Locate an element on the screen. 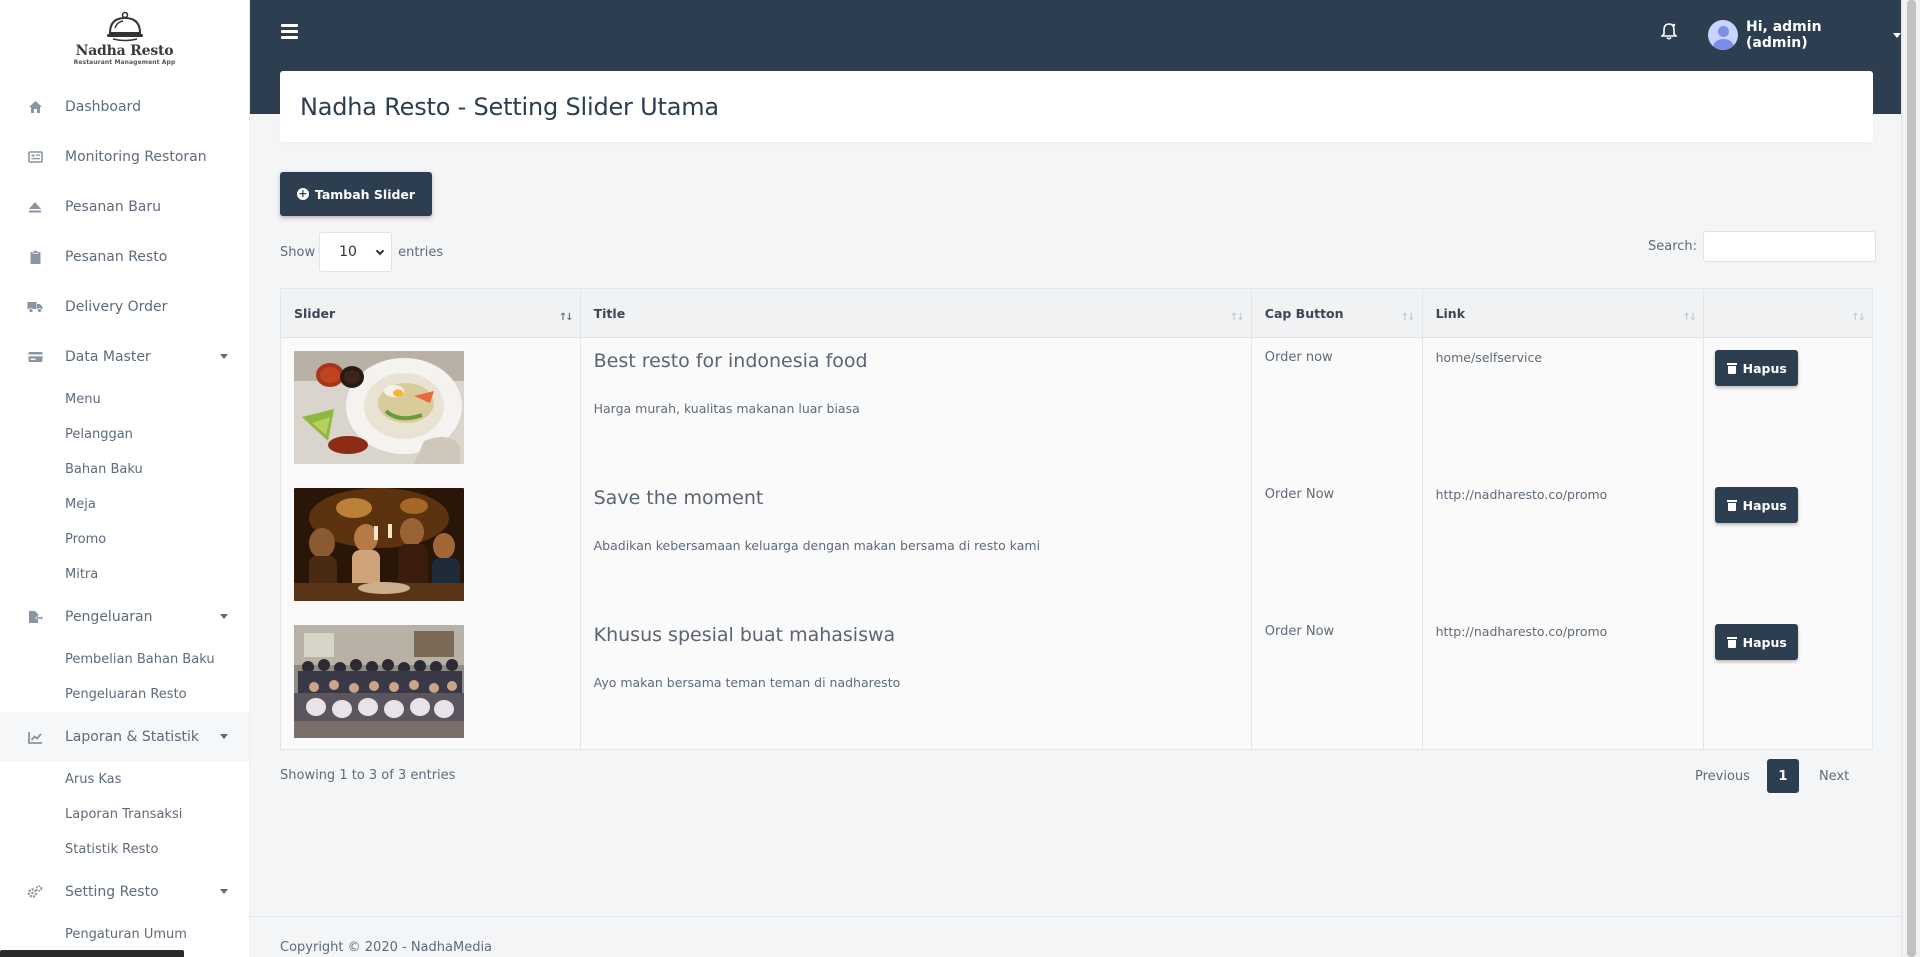 The image size is (1920, 957). brand-logo: Nadha Resto Restaurant Management App is located at coordinates (124, 36).